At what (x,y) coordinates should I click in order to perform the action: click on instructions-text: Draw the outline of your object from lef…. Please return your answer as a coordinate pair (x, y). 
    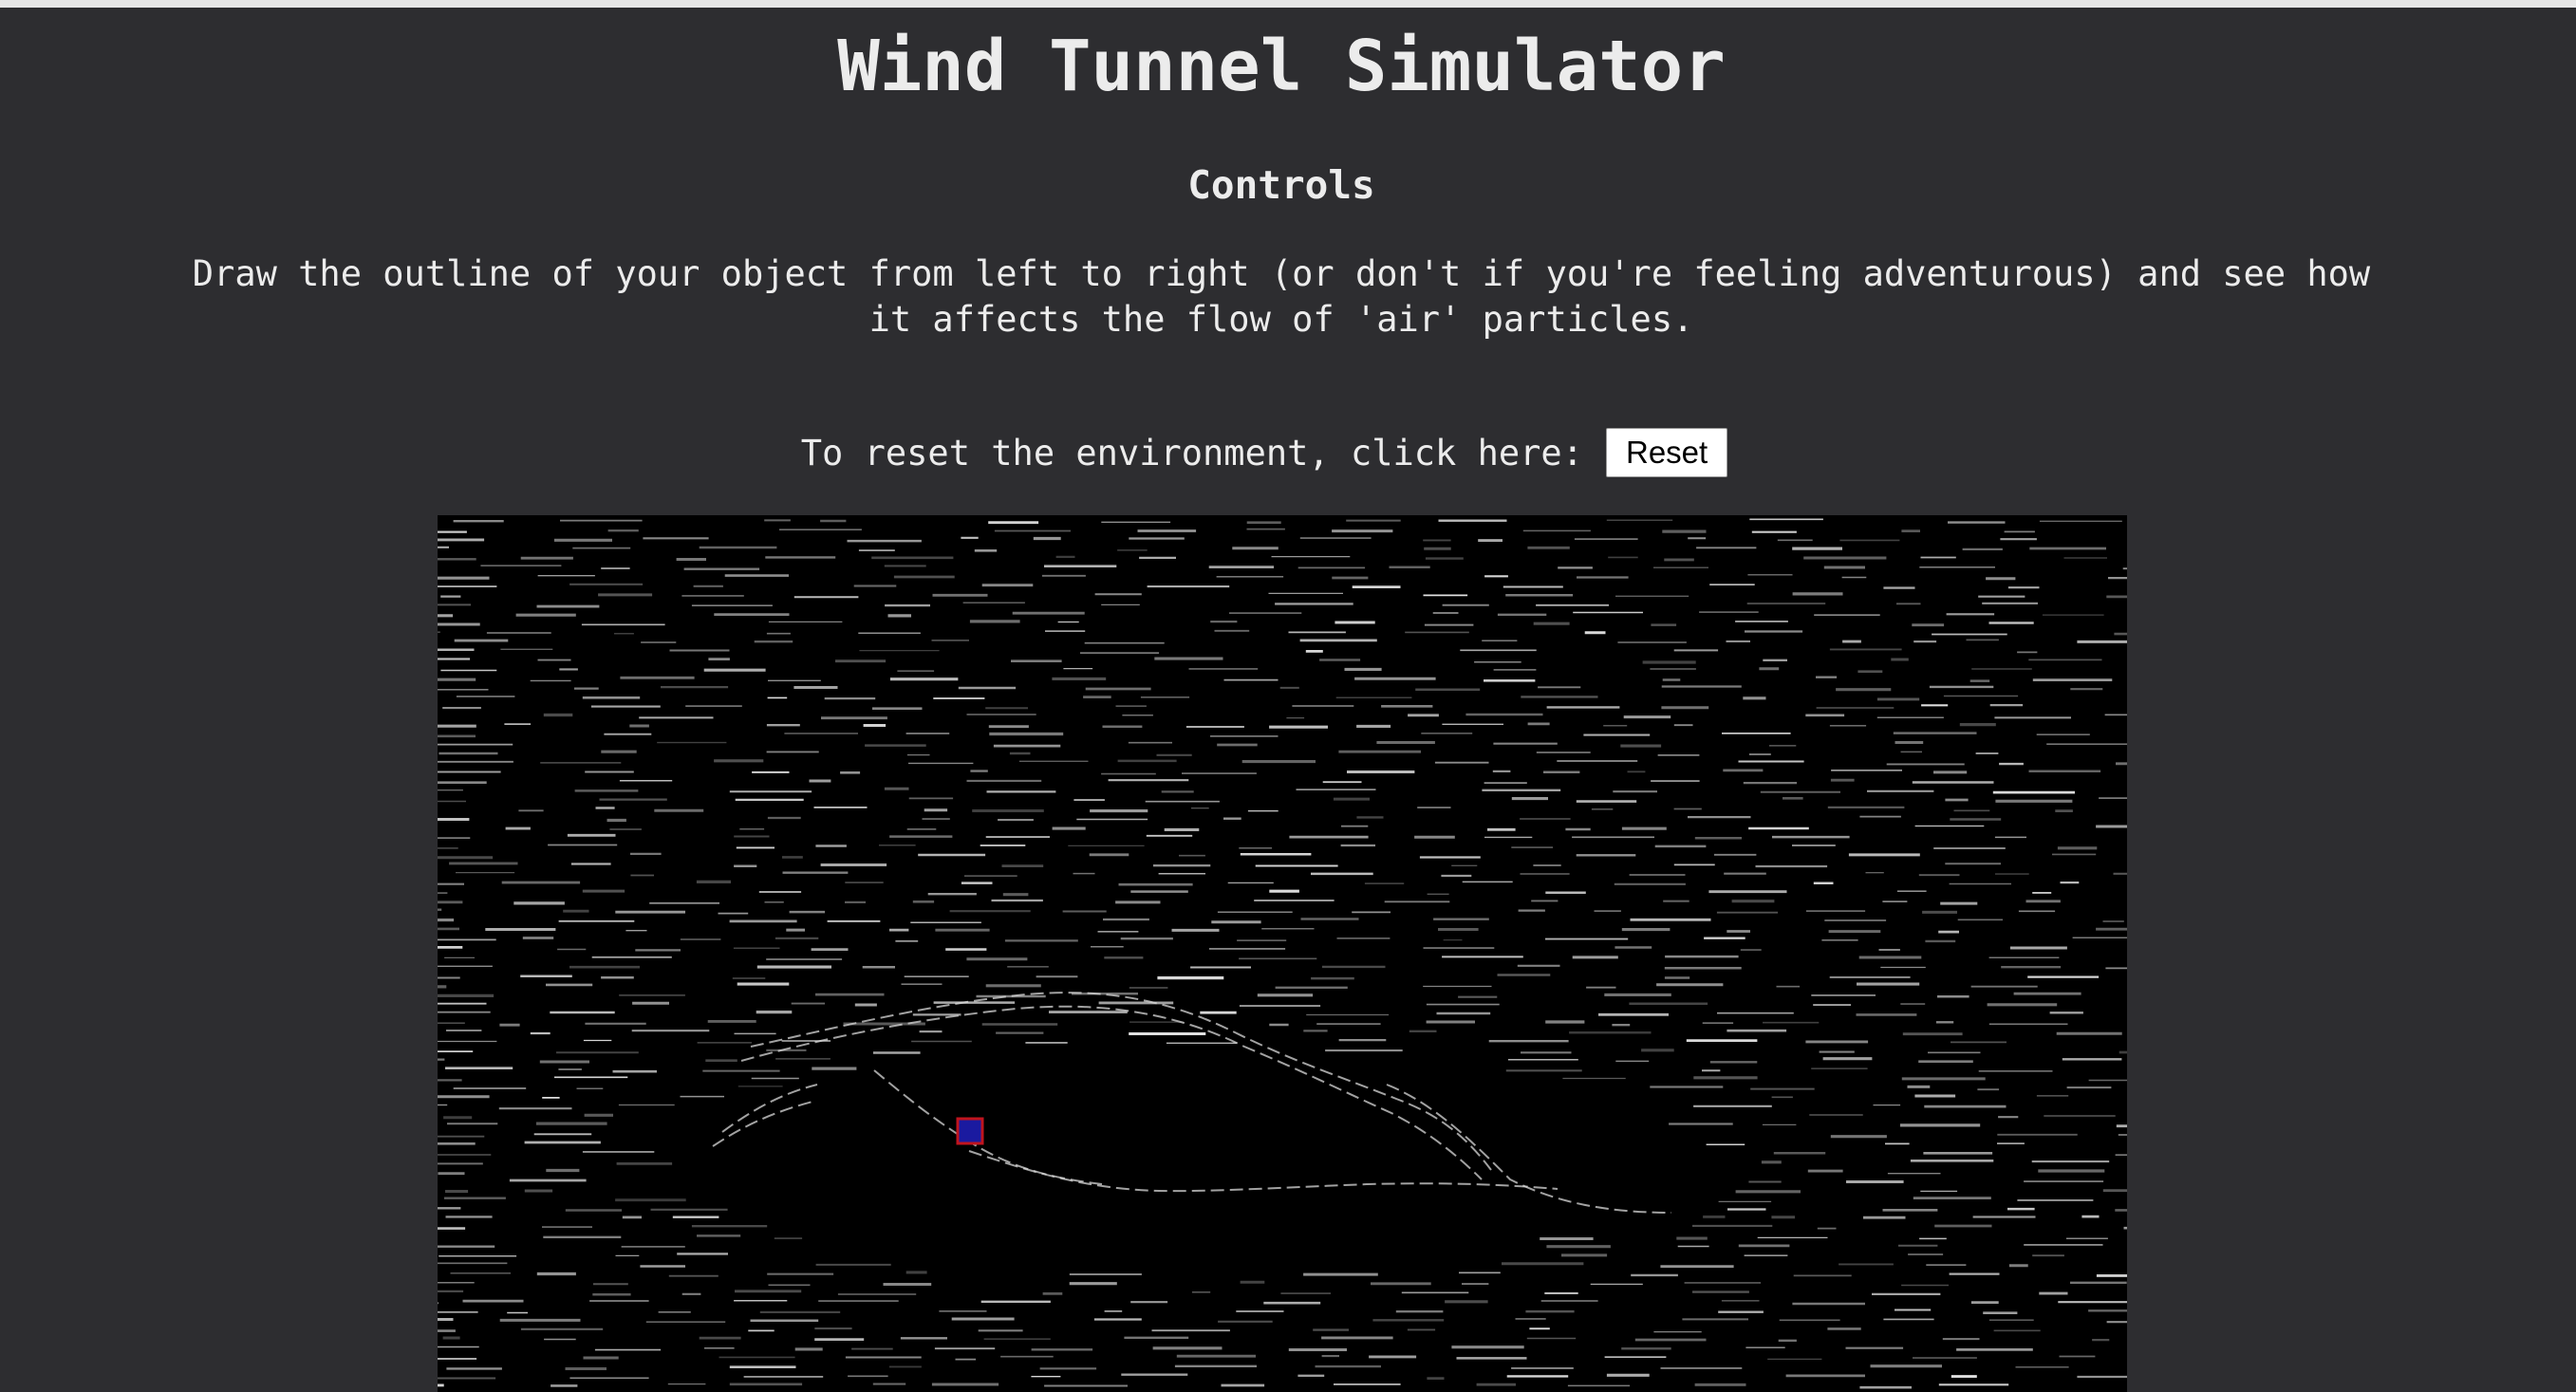
    Looking at the image, I should click on (1281, 296).